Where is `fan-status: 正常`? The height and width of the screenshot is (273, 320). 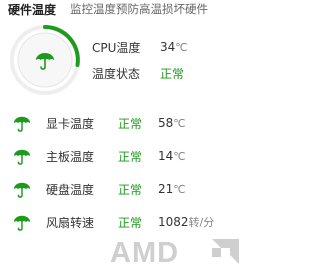
fan-status: 正常 is located at coordinates (130, 222).